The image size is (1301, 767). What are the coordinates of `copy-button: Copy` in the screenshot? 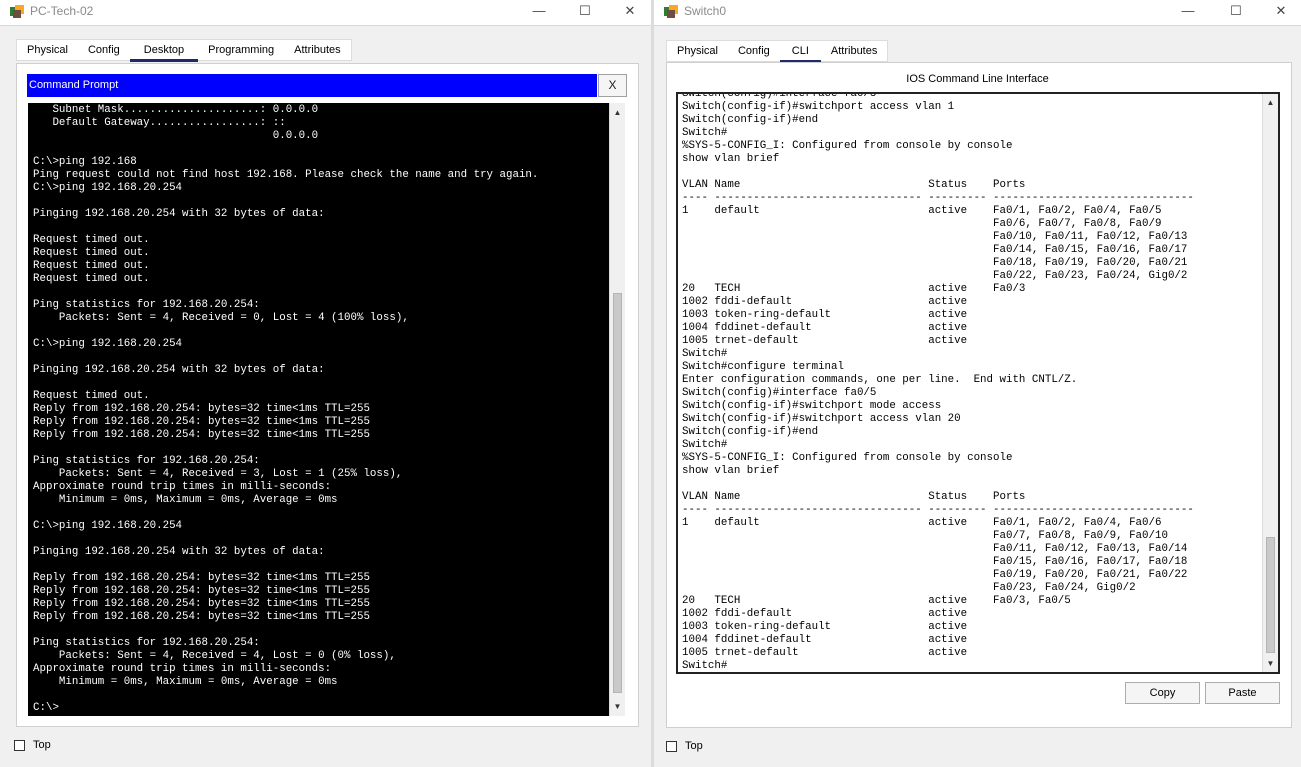 It's located at (1162, 693).